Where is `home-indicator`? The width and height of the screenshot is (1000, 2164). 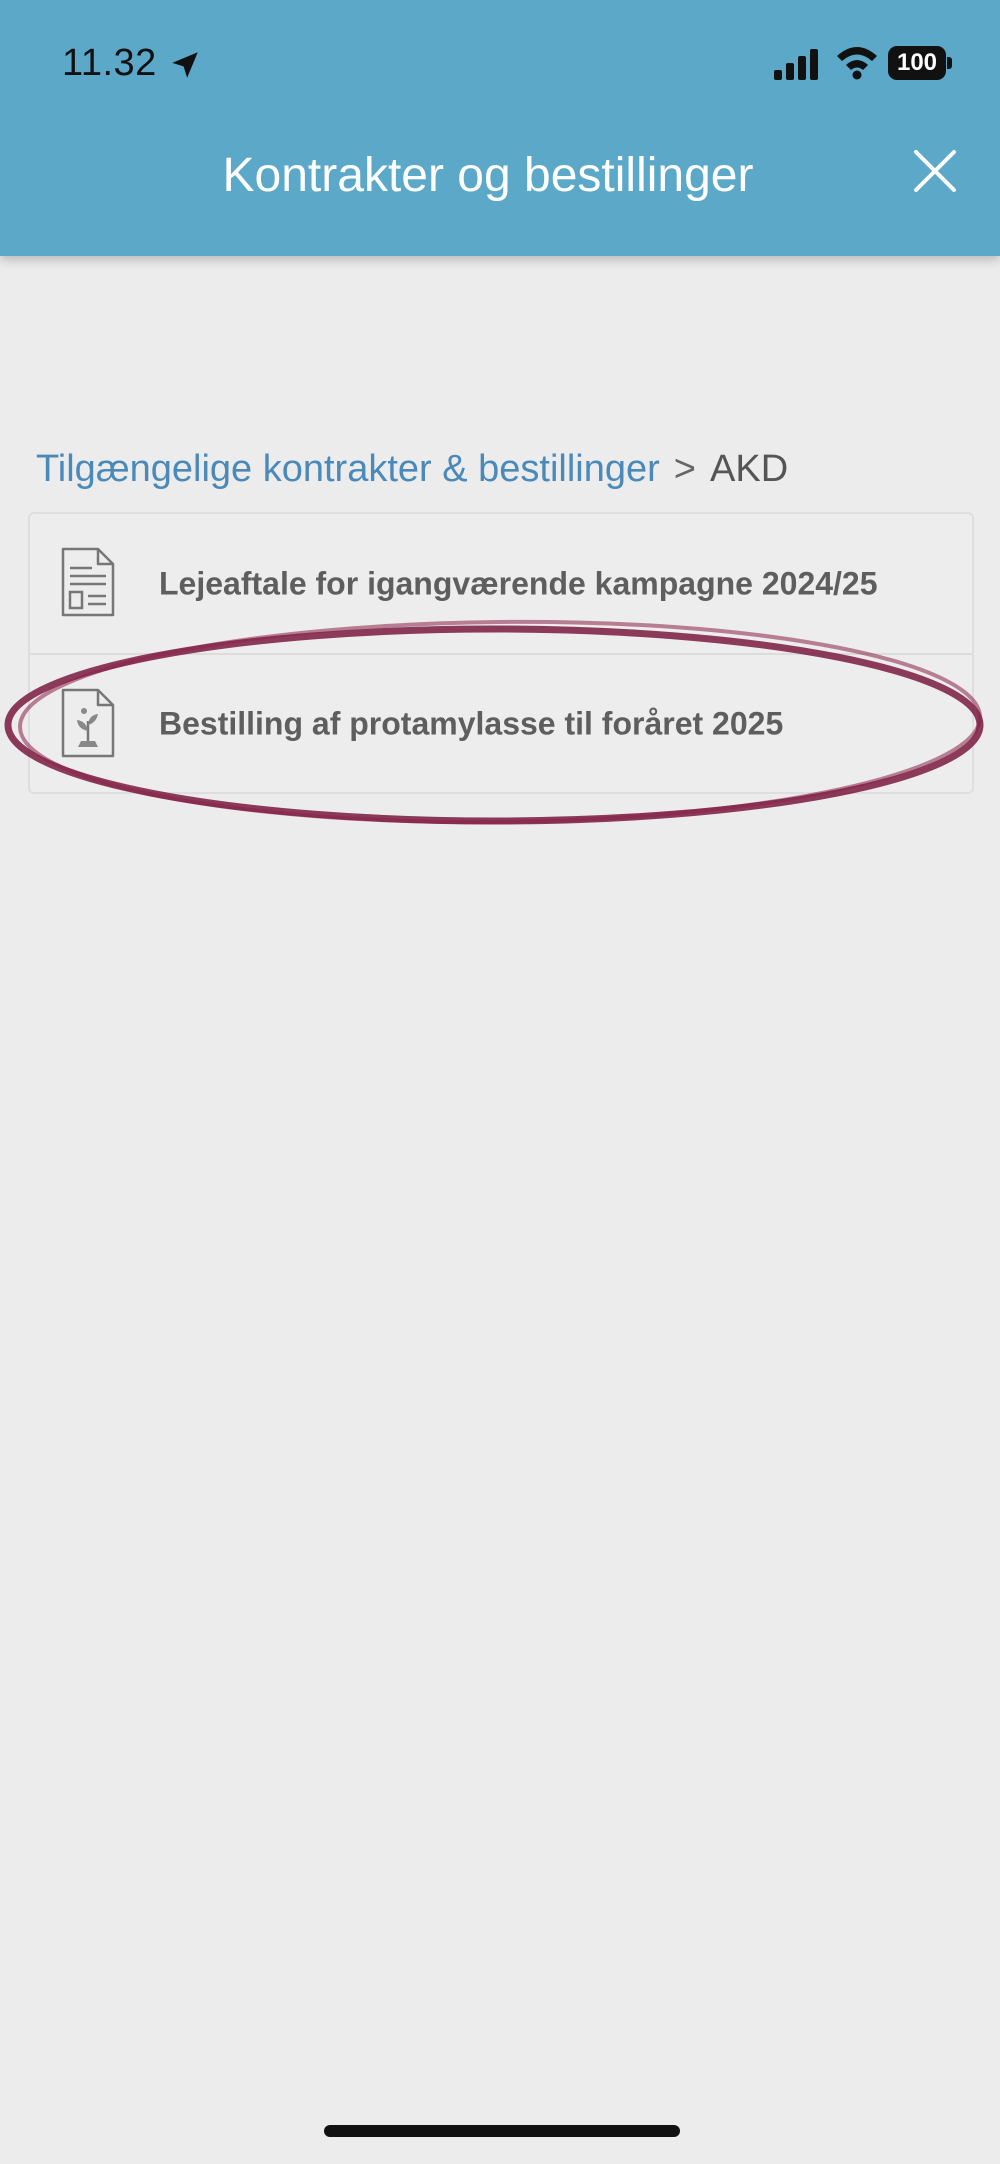 home-indicator is located at coordinates (502, 2131).